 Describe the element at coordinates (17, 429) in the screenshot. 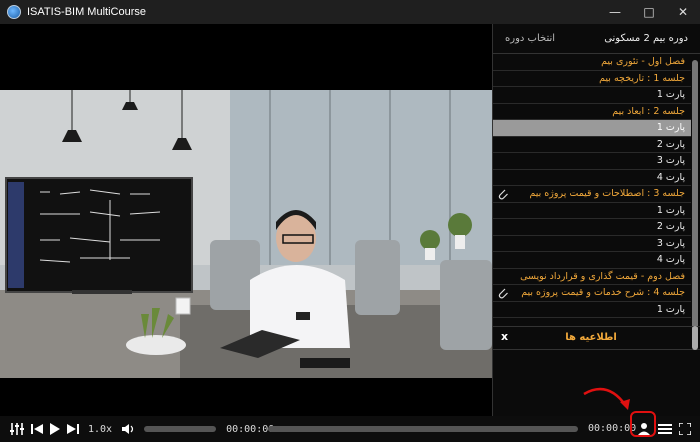

I see `equalizer-icon` at that location.